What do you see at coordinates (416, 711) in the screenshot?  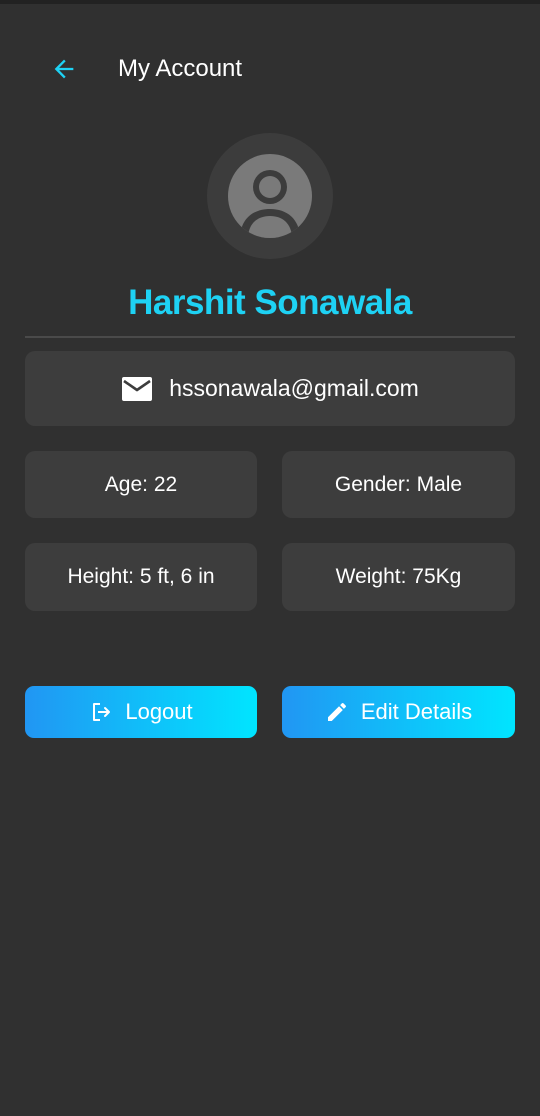 I see `edit-details-label: Edit Details` at bounding box center [416, 711].